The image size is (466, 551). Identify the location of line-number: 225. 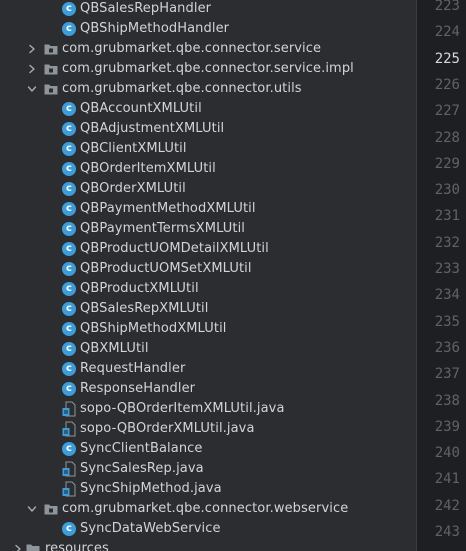
(447, 58).